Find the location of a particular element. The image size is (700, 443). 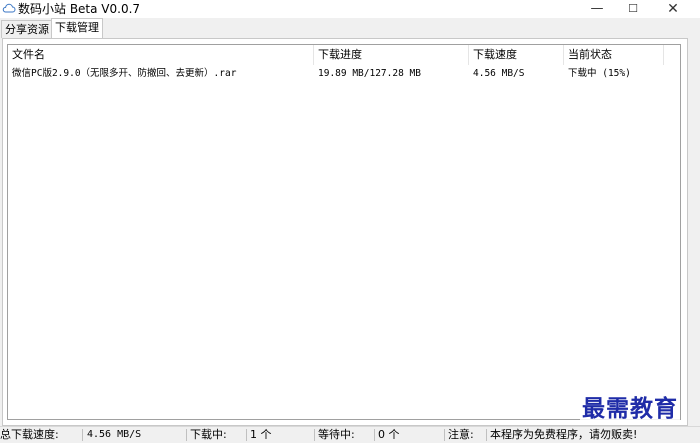

cloud-icon is located at coordinates (9, 8).